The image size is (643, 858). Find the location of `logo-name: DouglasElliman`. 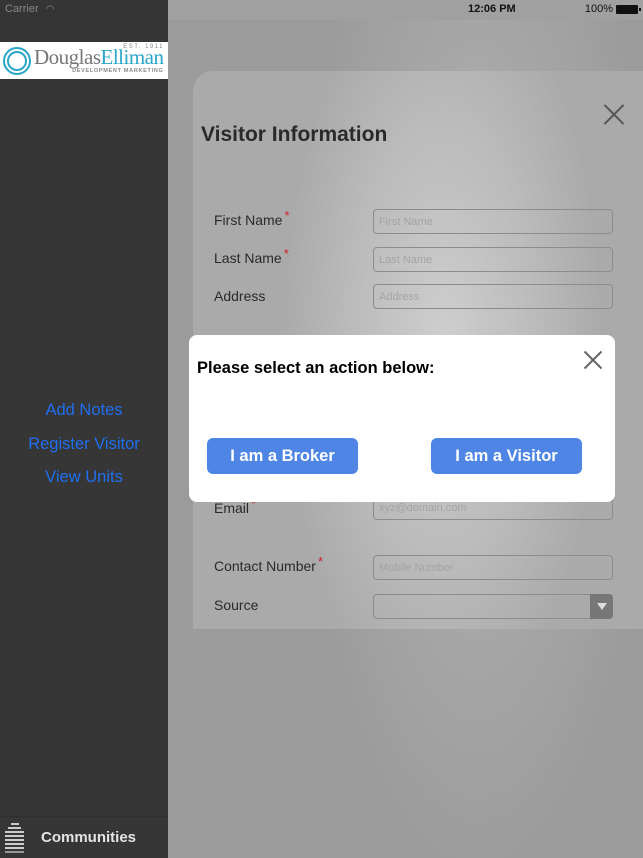

logo-name: DouglasElliman is located at coordinates (99, 57).